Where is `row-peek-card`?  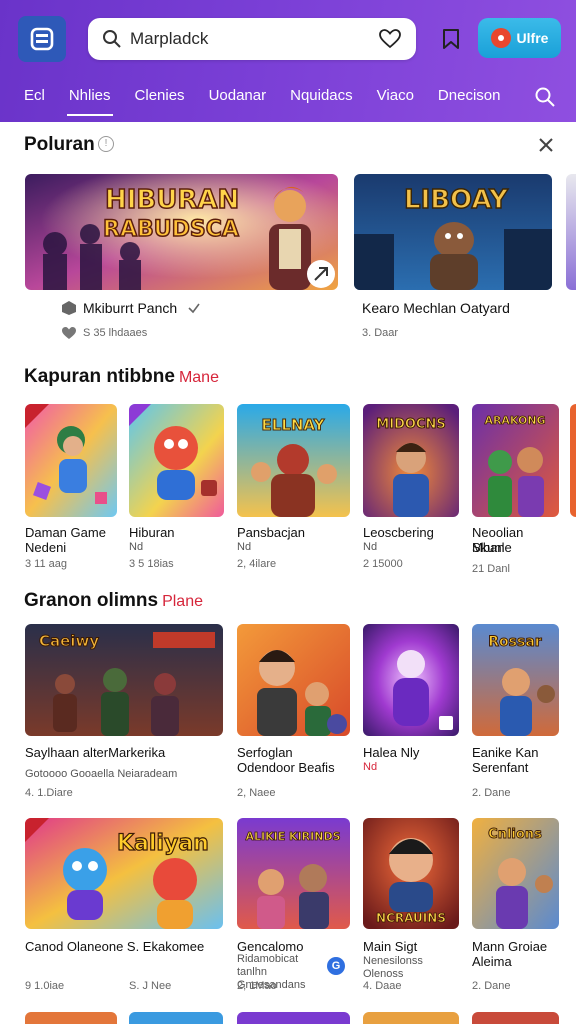
row-peek-card is located at coordinates (573, 460).